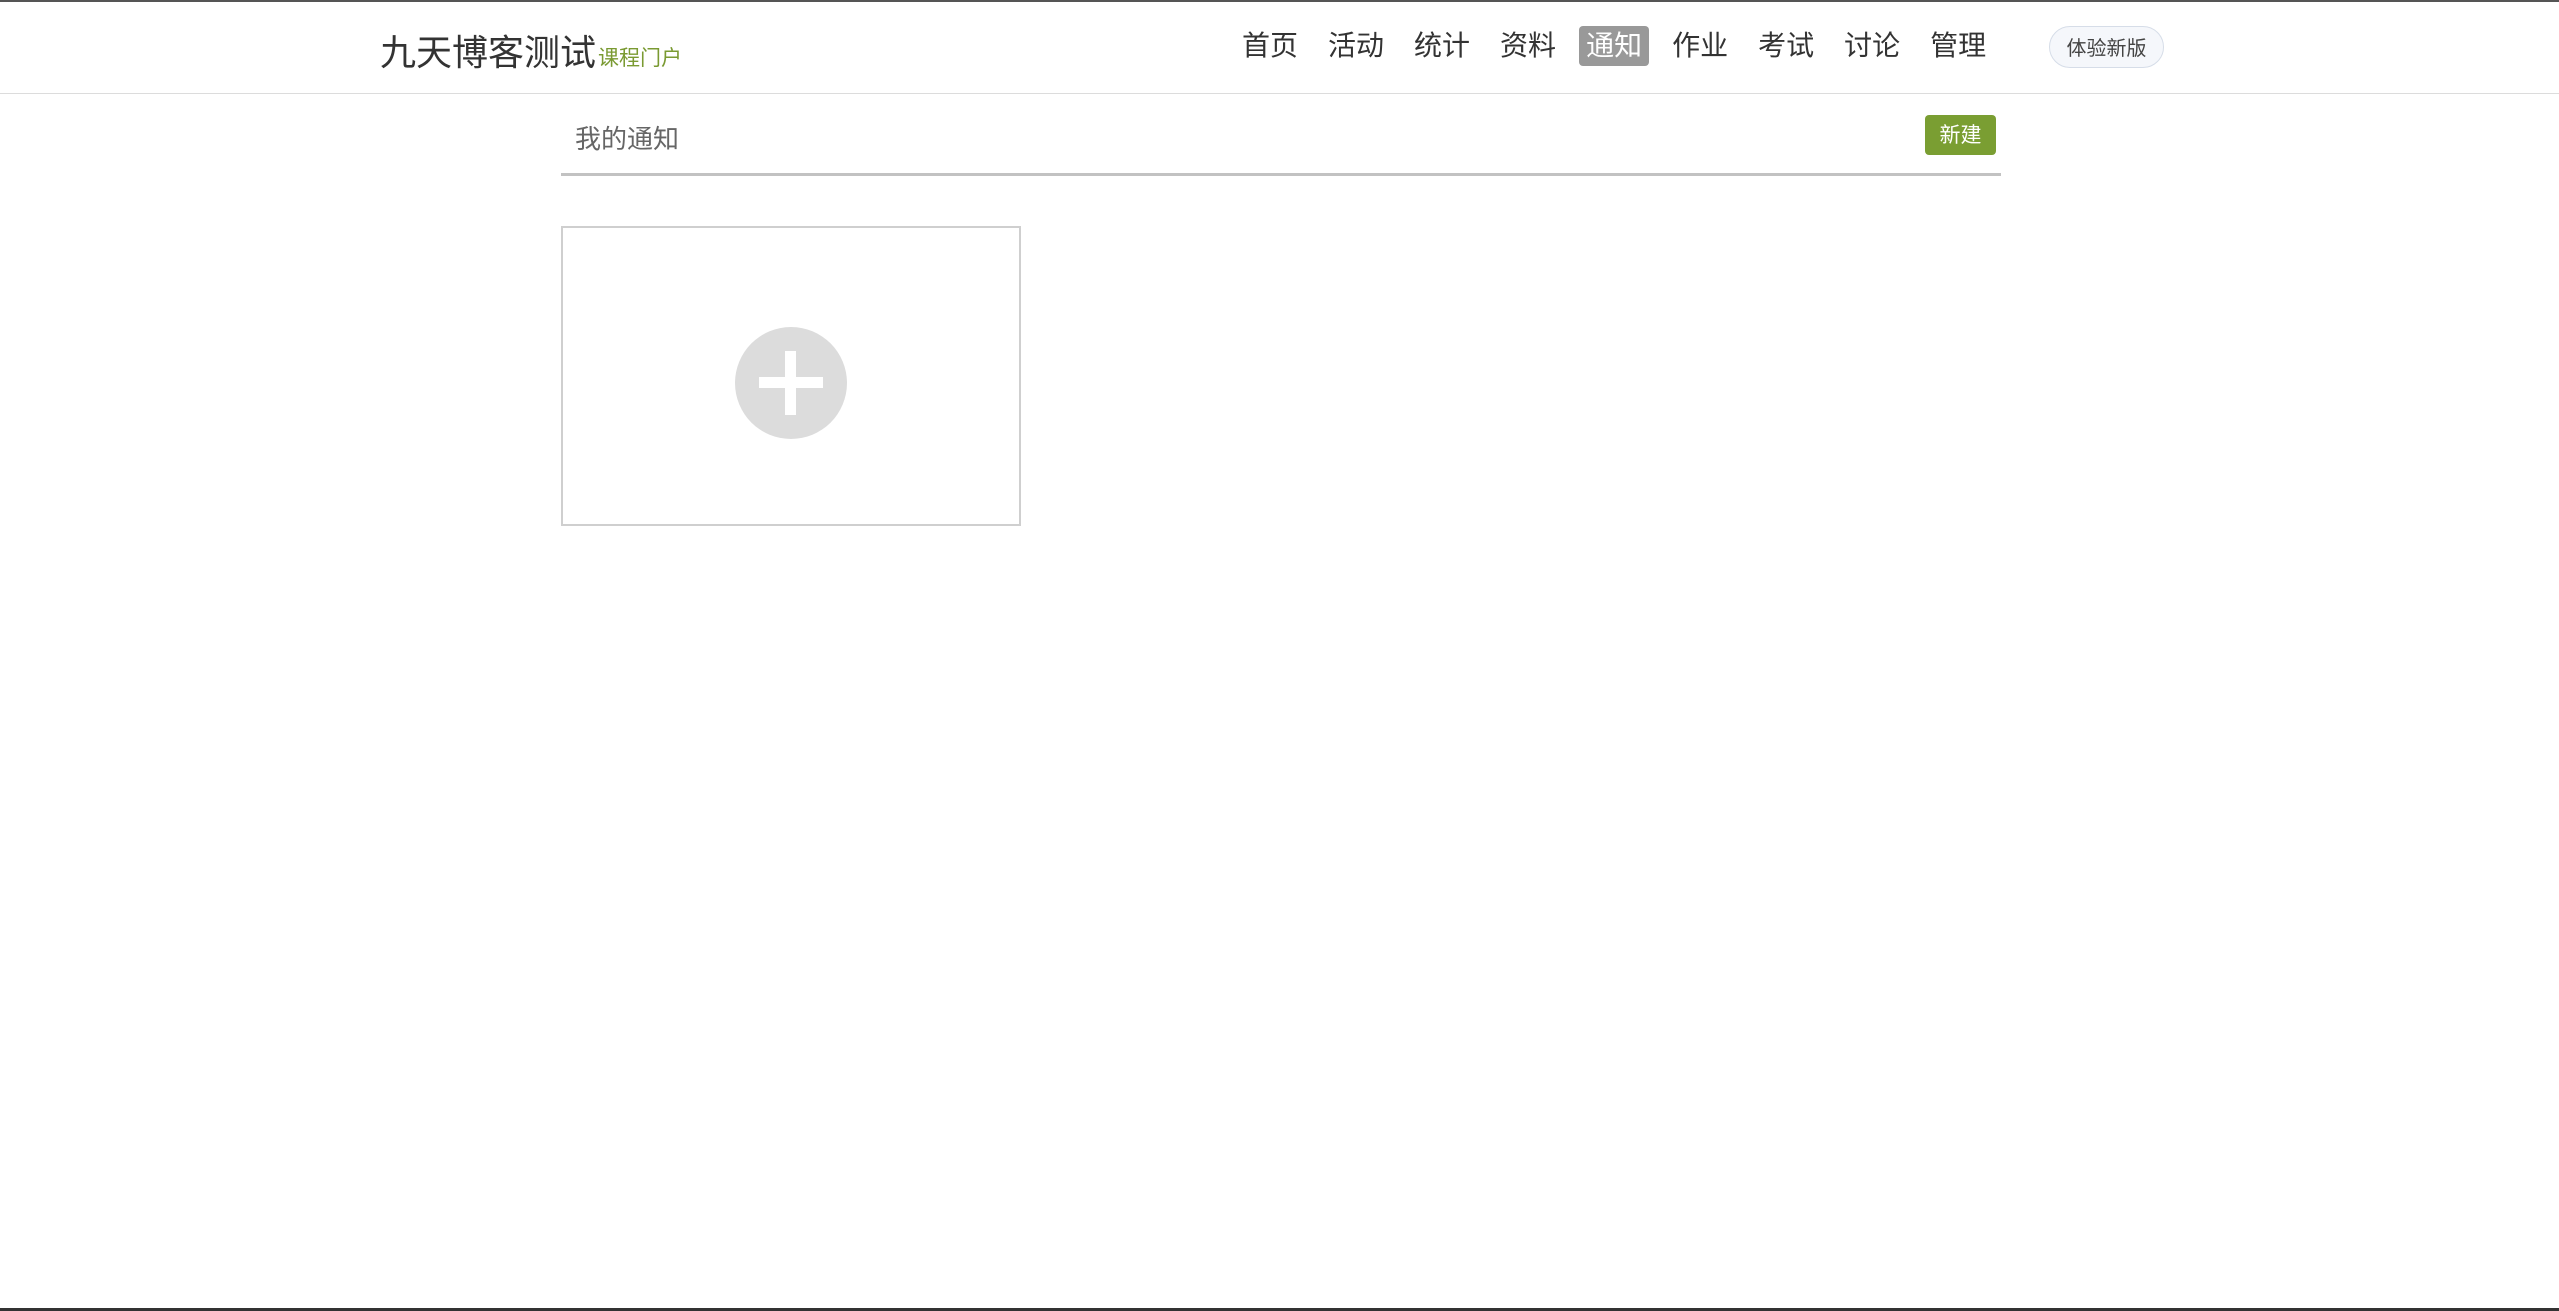 This screenshot has height=1311, width=2559. Describe the element at coordinates (2106, 47) in the screenshot. I see `try-new-version-button: 体验新版` at that location.